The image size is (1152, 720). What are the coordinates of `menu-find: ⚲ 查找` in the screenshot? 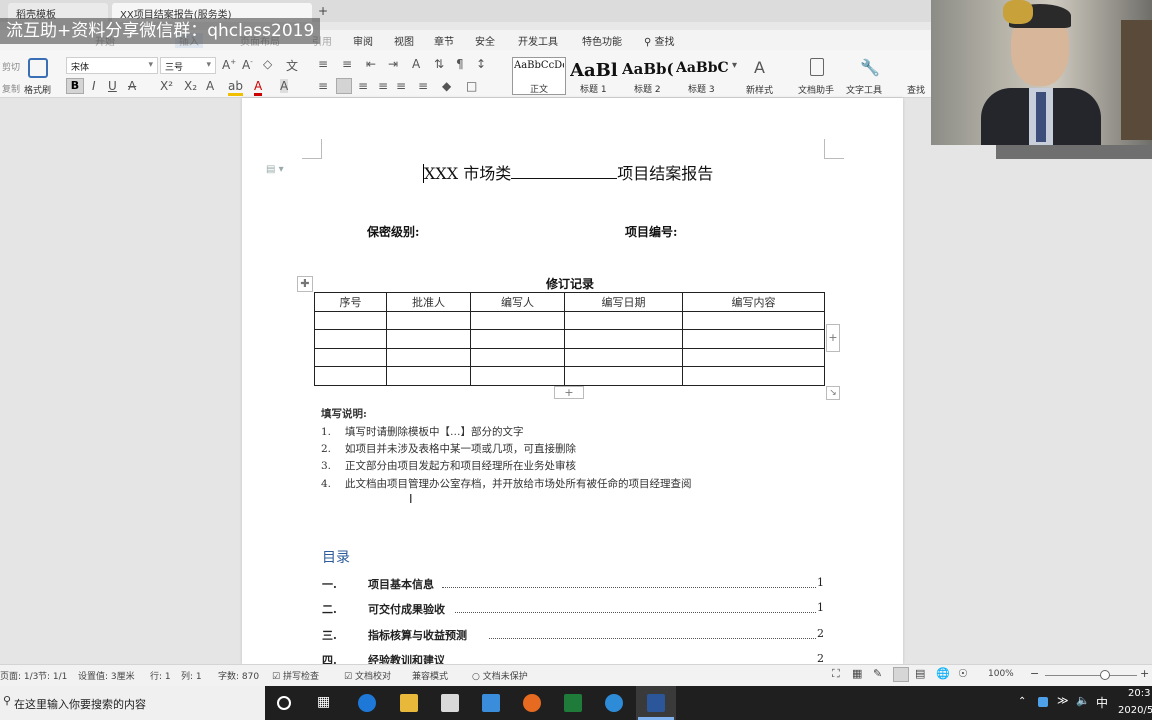 It's located at (659, 40).